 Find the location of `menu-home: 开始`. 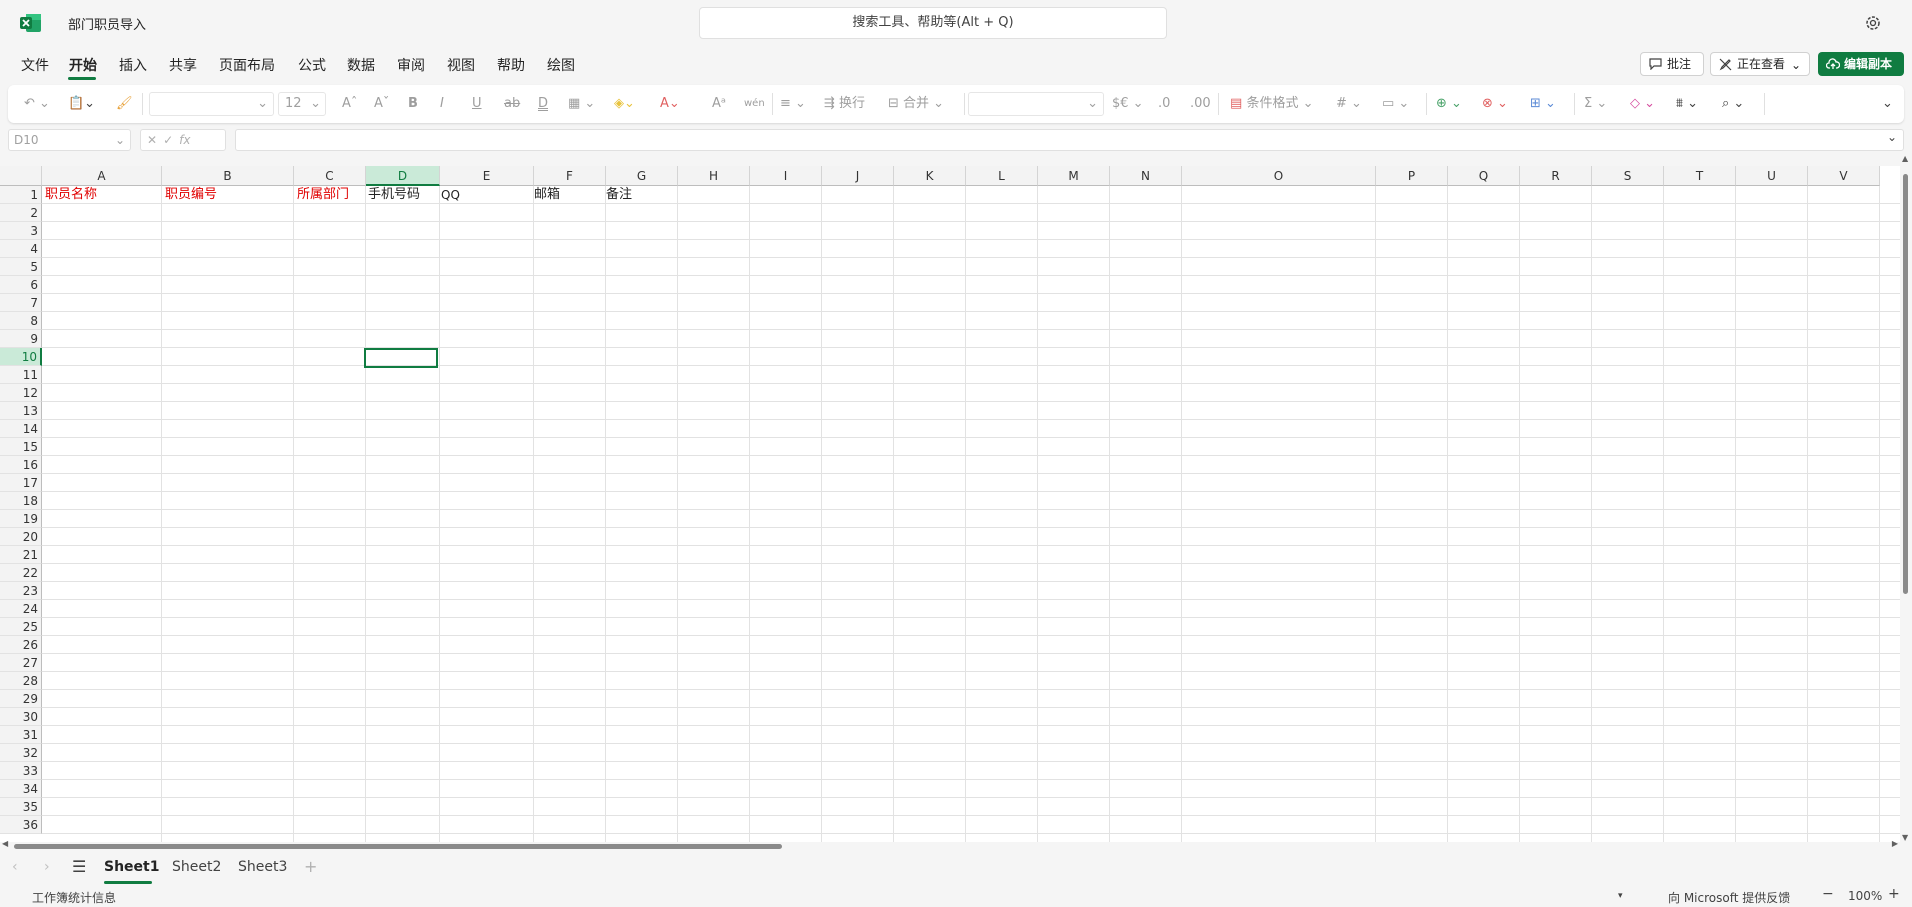

menu-home: 开始 is located at coordinates (83, 65).